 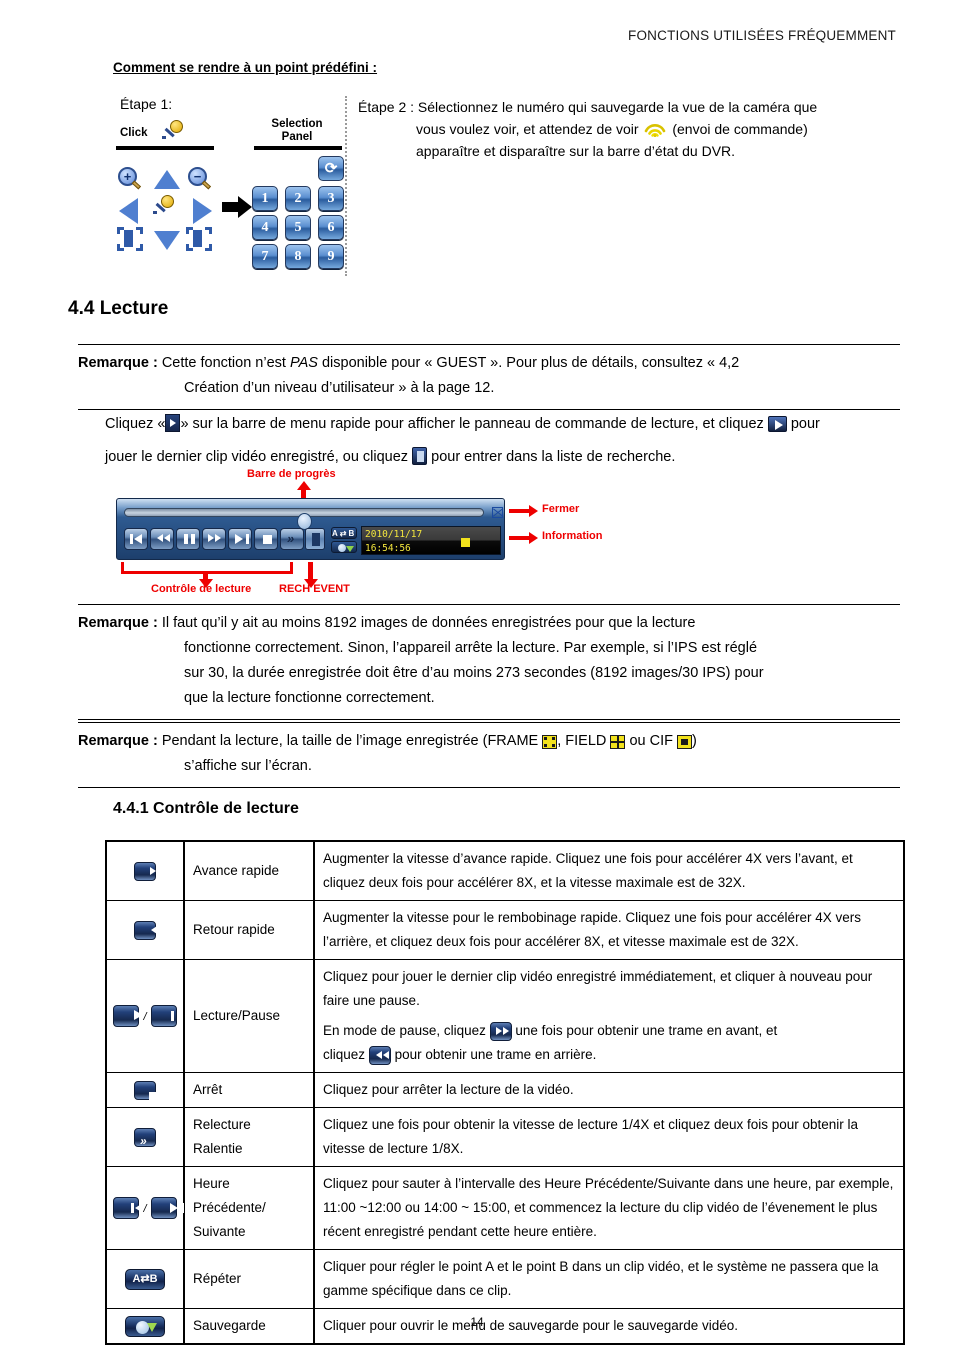 What do you see at coordinates (118, 308) in the screenshot?
I see `section-heading-44: 4.4 Lecture` at bounding box center [118, 308].